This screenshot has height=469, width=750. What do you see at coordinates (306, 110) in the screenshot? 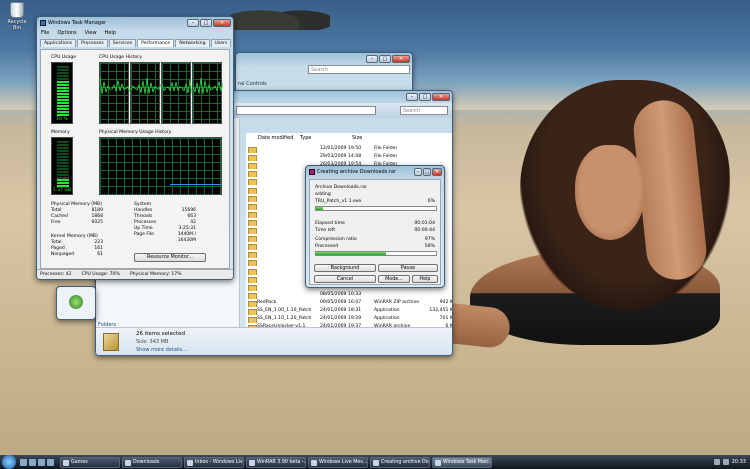
I see `address-bar` at bounding box center [306, 110].